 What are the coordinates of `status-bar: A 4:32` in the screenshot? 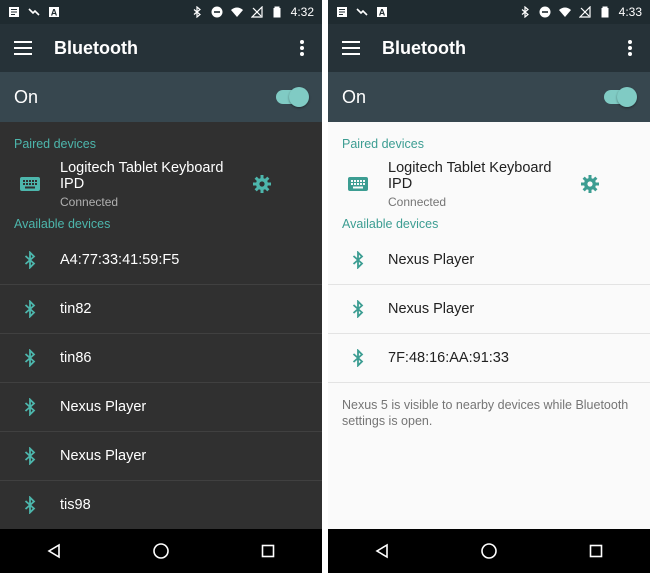 It's located at (161, 12).